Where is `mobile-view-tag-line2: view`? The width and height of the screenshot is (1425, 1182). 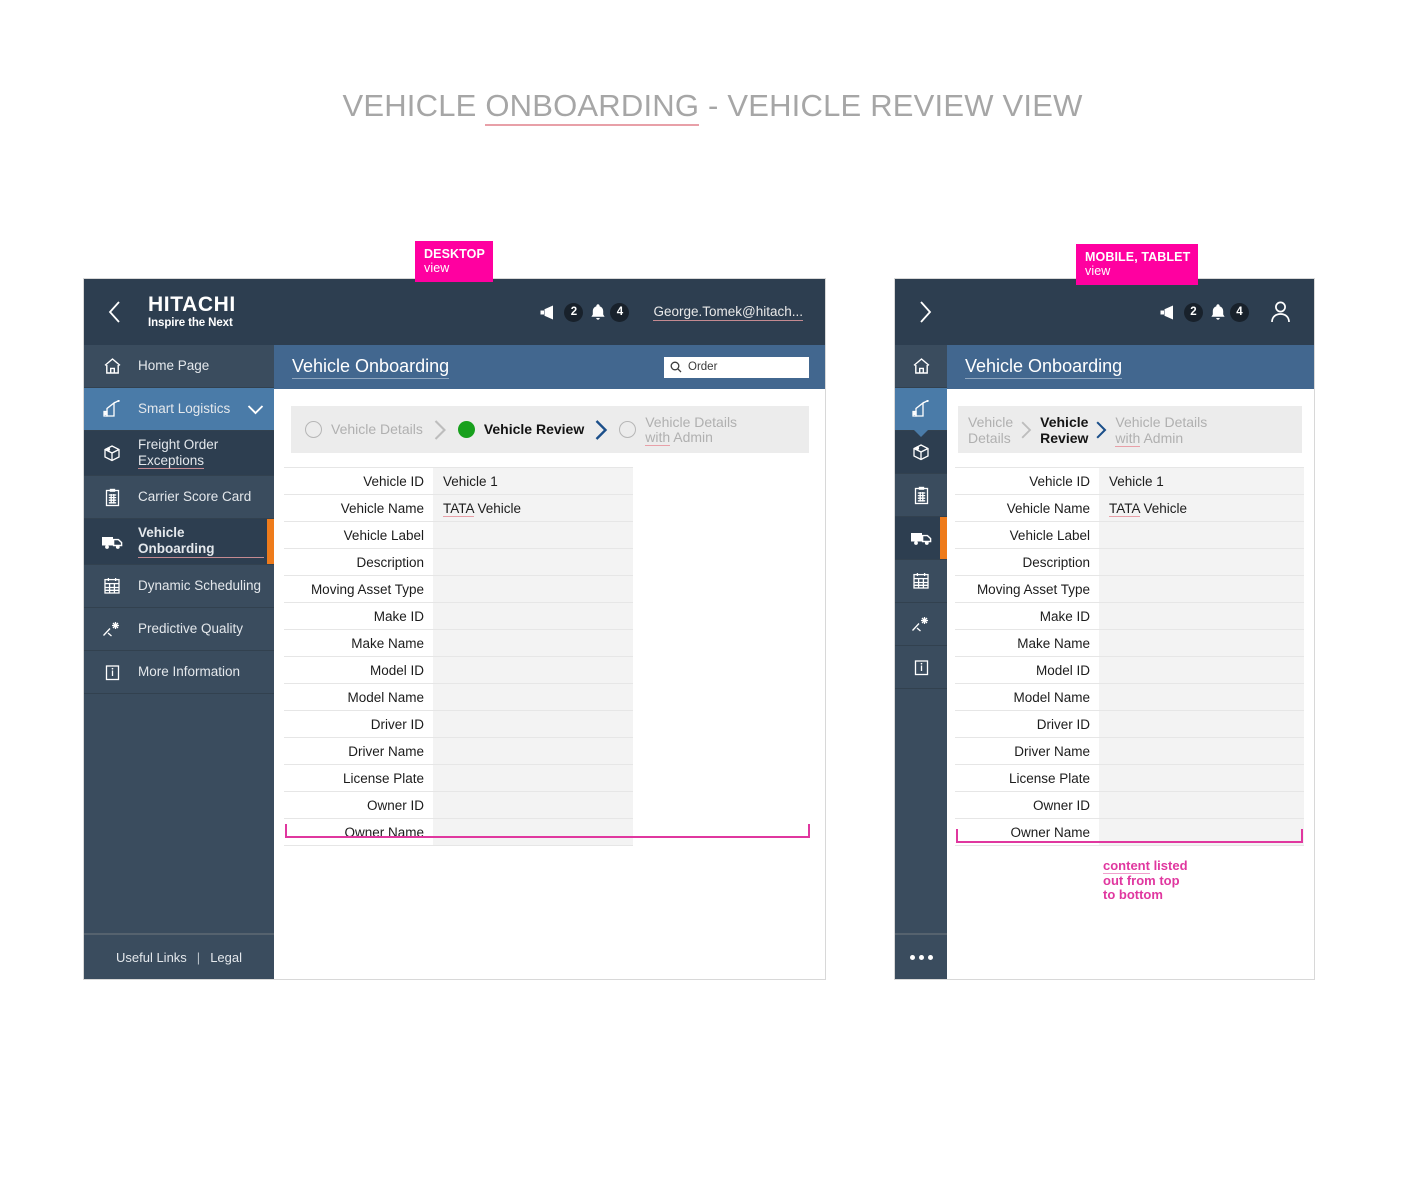
mobile-view-tag-line2: view is located at coordinates (1098, 271).